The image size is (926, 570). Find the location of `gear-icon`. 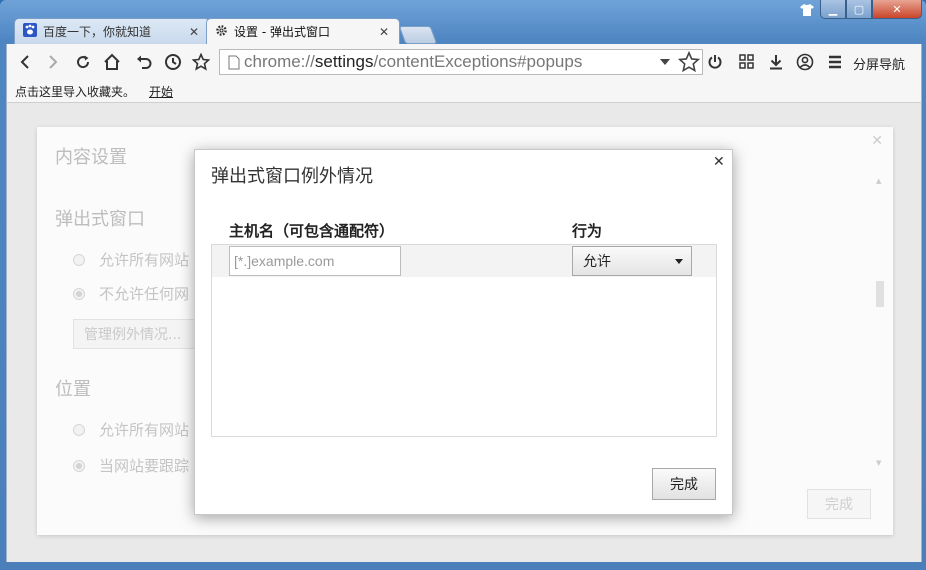

gear-icon is located at coordinates (221, 32).